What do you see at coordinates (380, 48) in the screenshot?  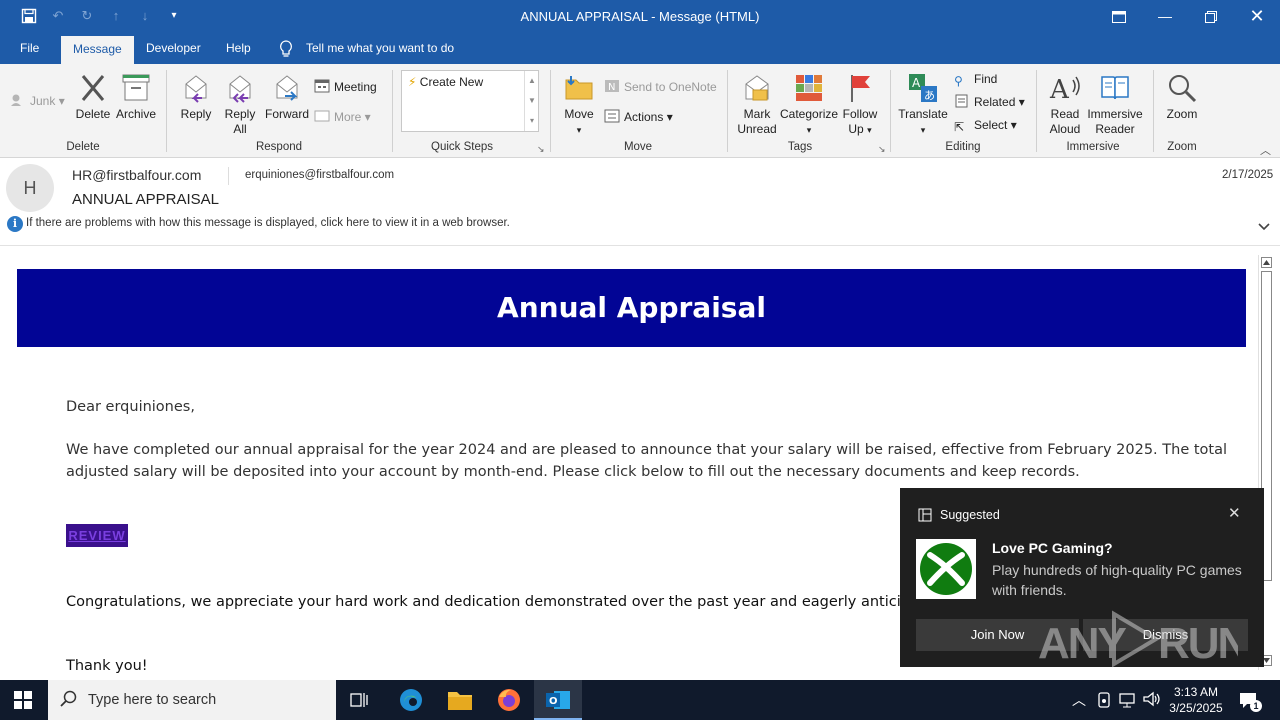 I see `tell-me-search: Tell me what you want to do` at bounding box center [380, 48].